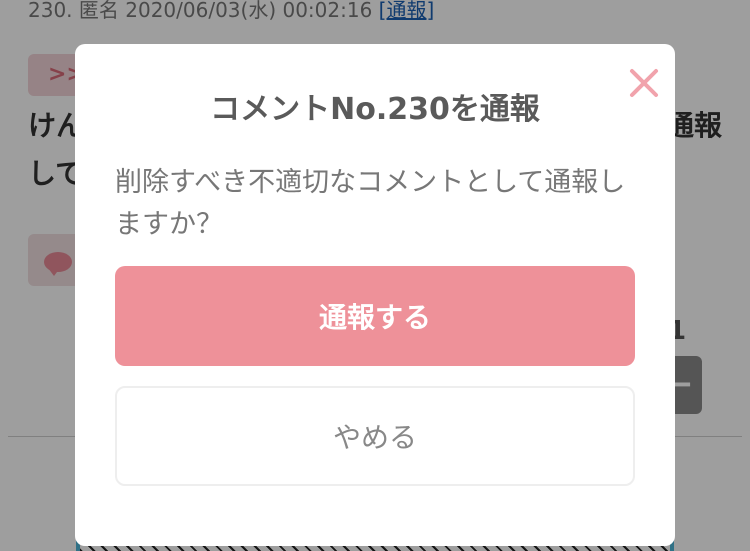  What do you see at coordinates (370, 203) in the screenshot?
I see `dialog-message: 削除すべき不適切なコメントとして通報しますか？` at bounding box center [370, 203].